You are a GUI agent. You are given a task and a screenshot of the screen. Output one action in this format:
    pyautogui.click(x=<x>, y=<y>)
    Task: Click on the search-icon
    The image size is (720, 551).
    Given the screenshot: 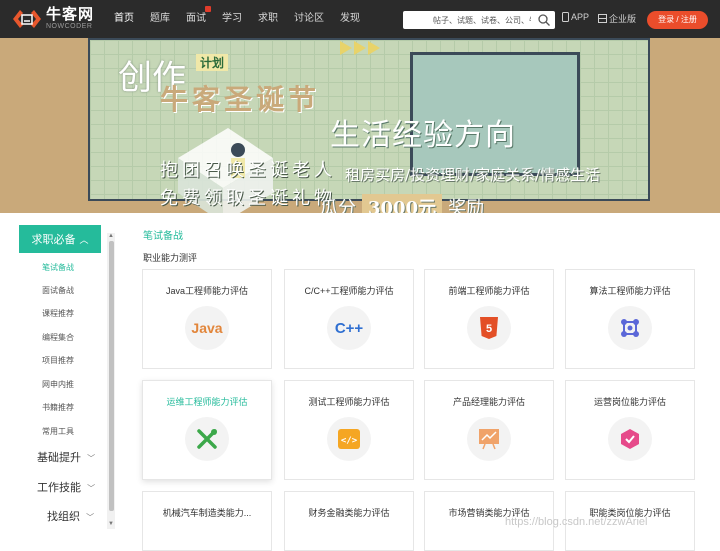 What is the action you would take?
    pyautogui.click(x=544, y=20)
    